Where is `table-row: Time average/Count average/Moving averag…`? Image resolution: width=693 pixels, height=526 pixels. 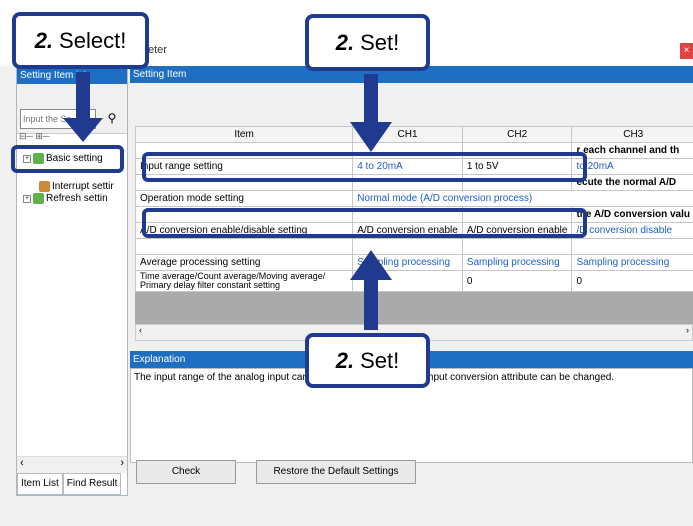 table-row: Time average/Count average/Moving averag… is located at coordinates (413, 281).